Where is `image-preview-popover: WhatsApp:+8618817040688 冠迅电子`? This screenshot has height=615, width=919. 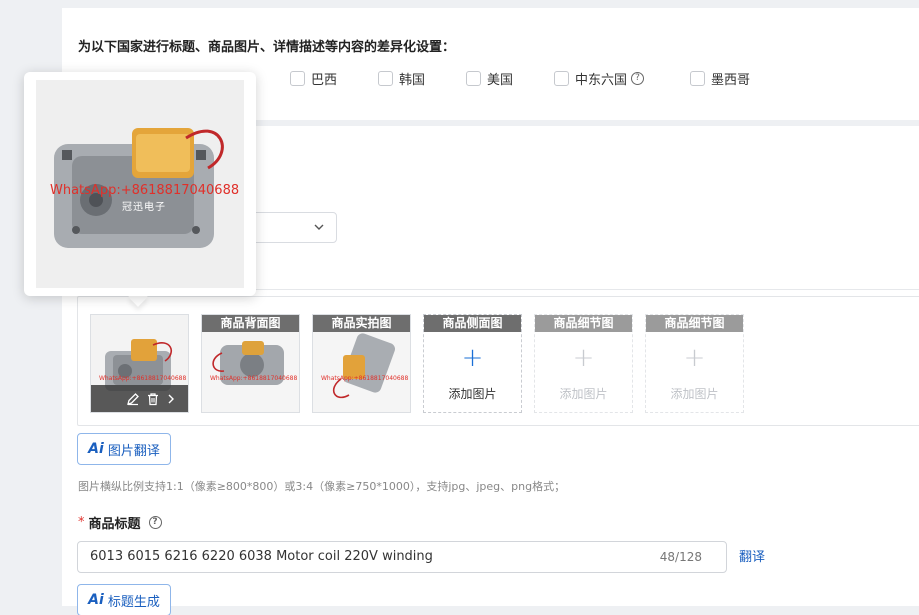 image-preview-popover: WhatsApp:+8618817040688 冠迅电子 is located at coordinates (140, 184).